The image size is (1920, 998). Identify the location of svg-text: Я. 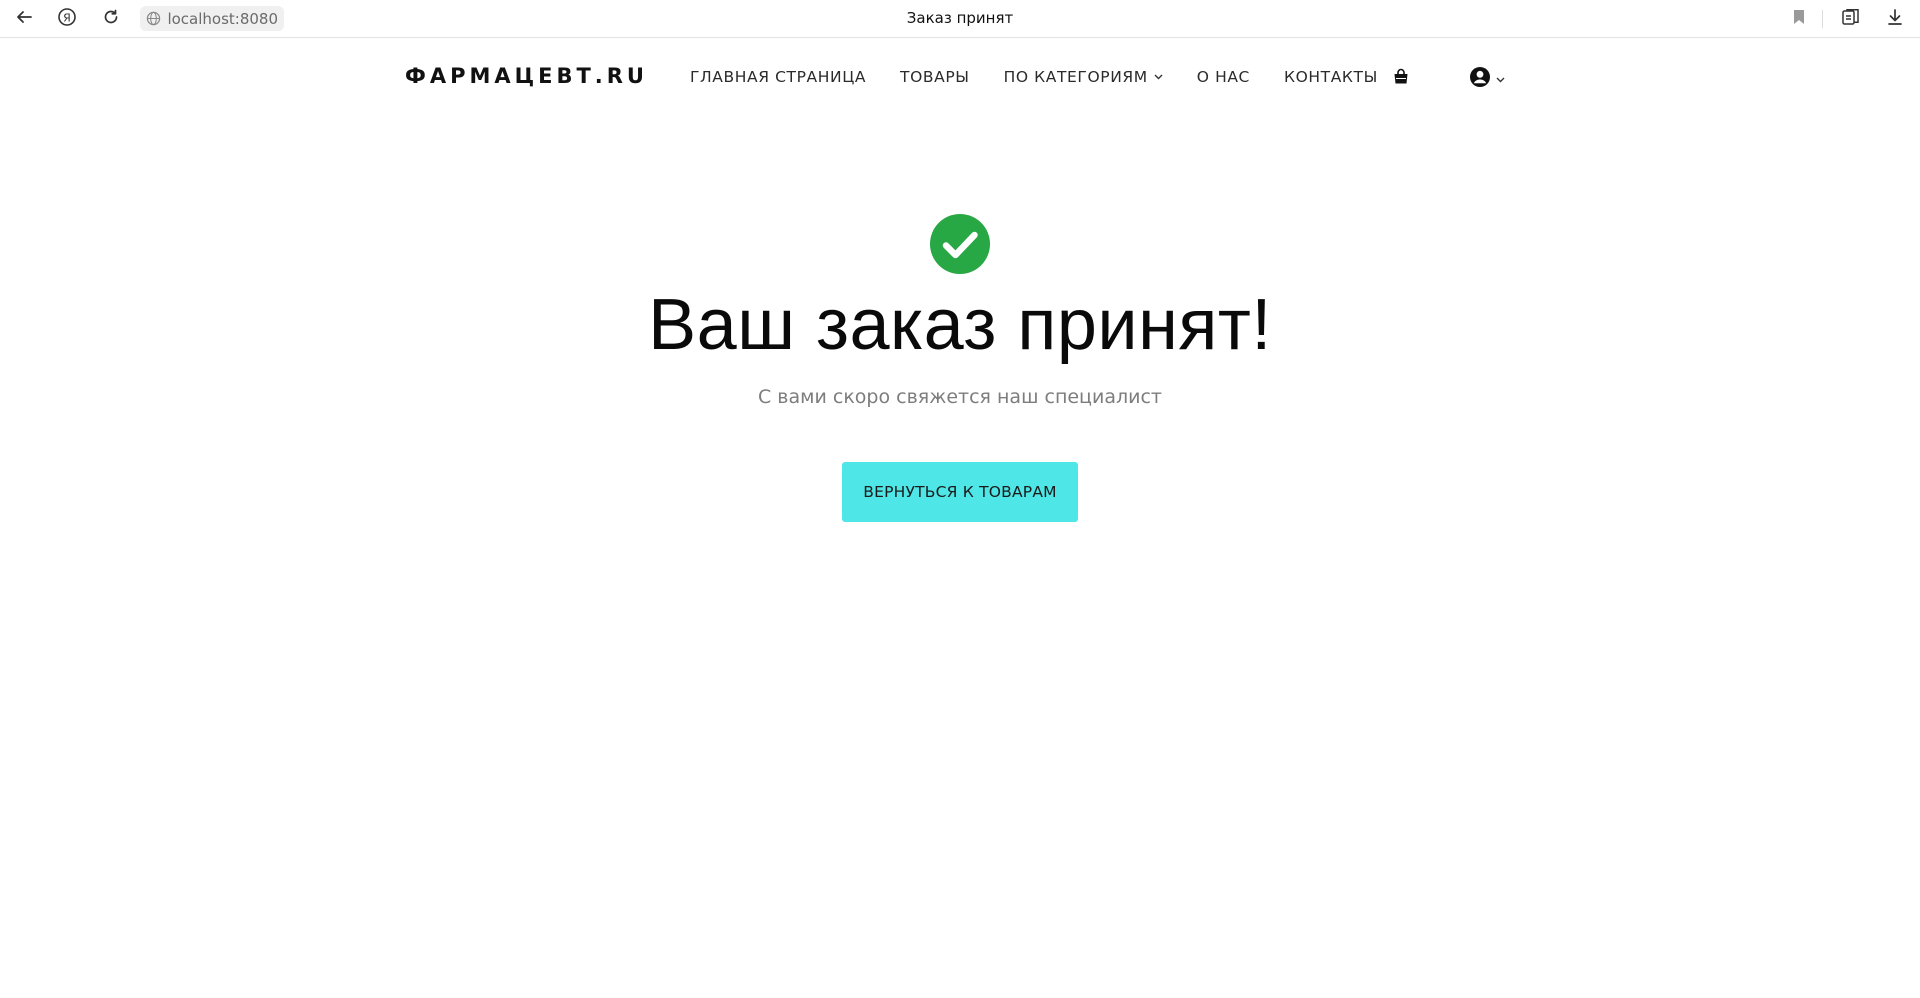
(67, 17).